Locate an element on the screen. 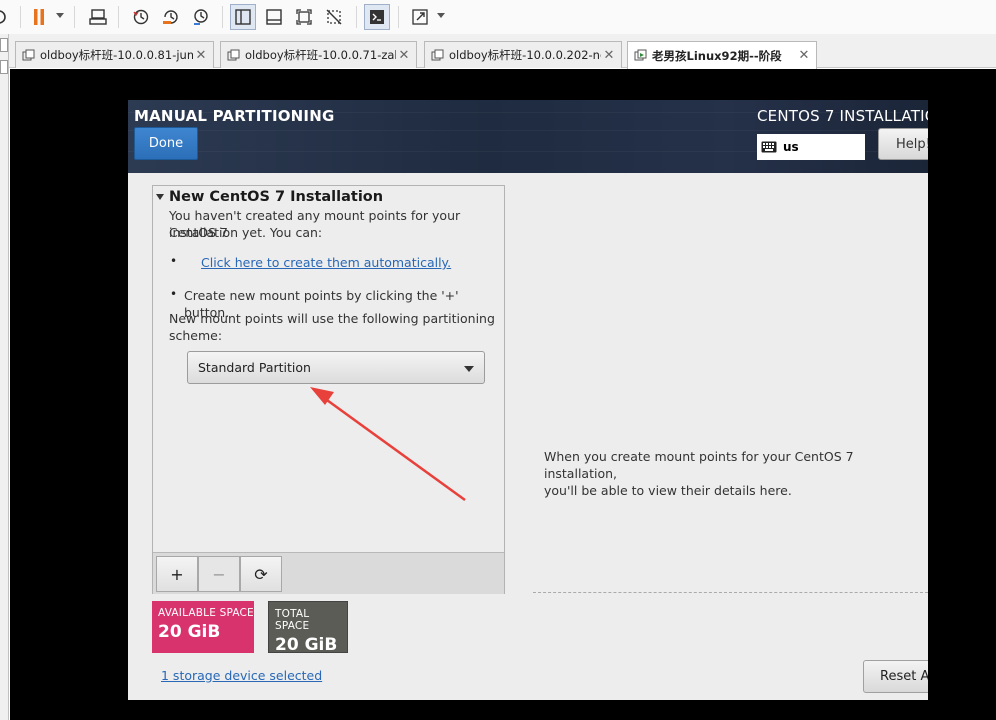  details-divider is located at coordinates (730, 592).